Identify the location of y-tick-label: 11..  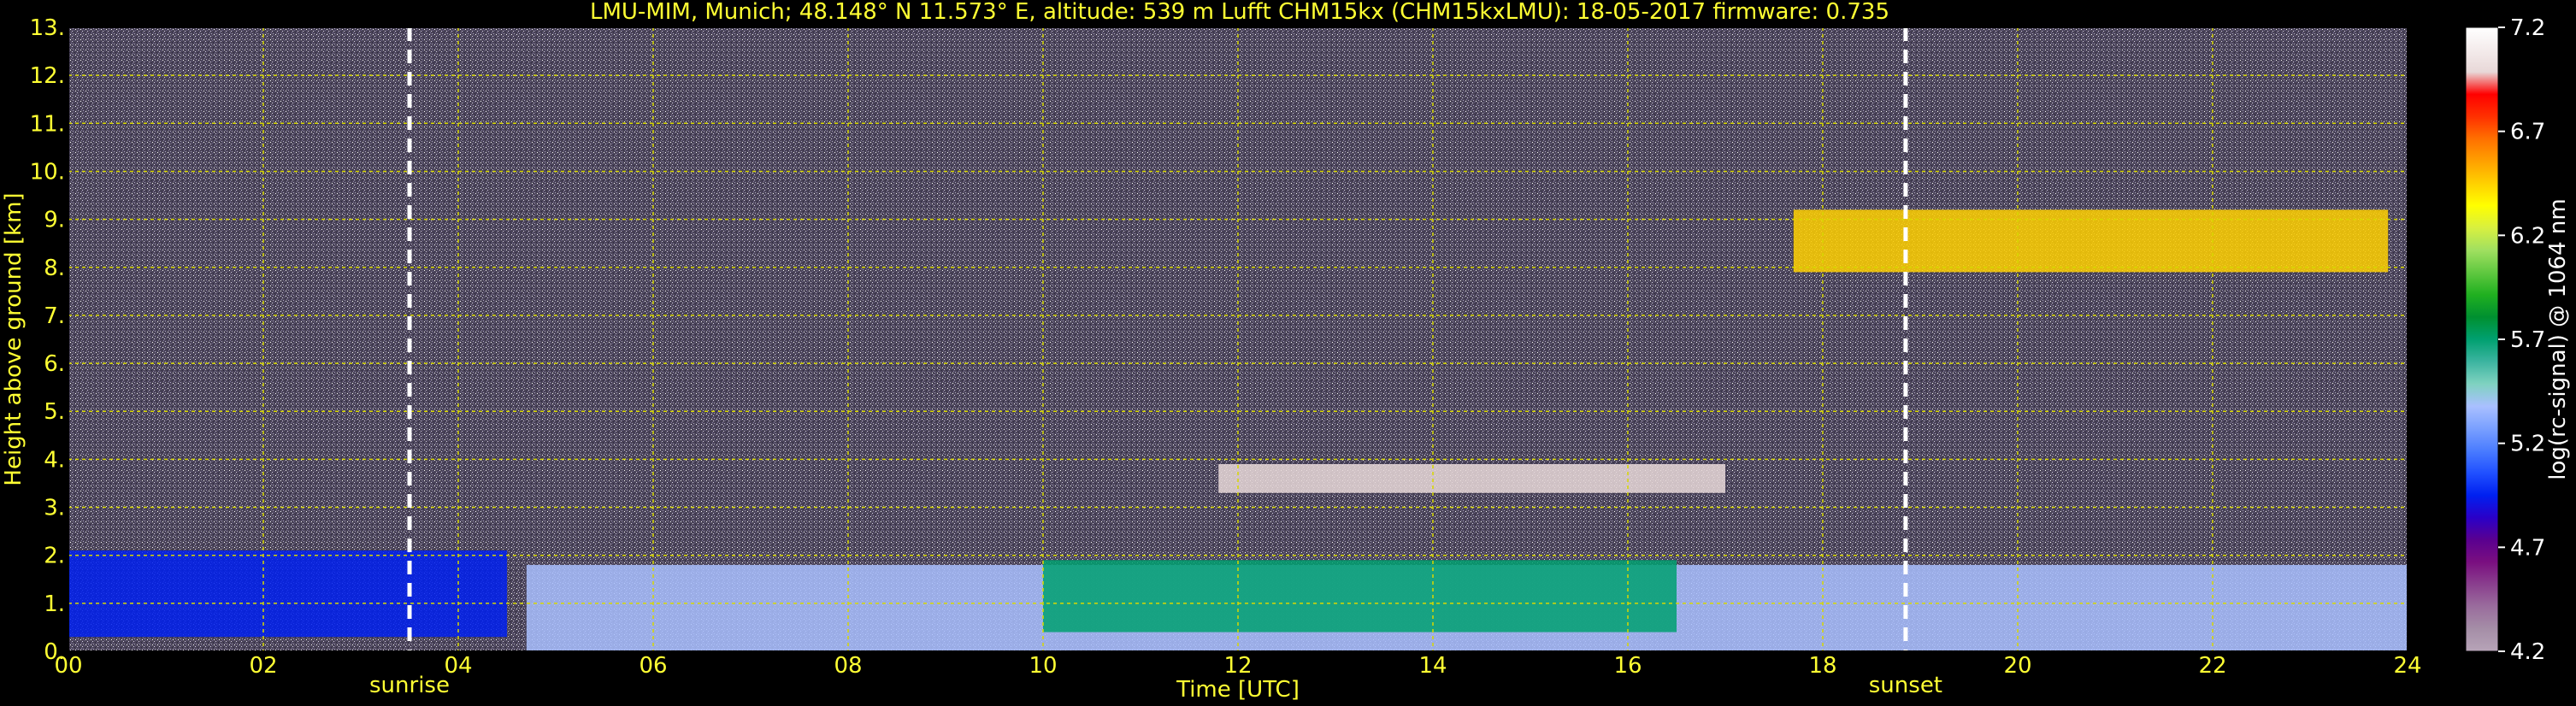
(47, 124).